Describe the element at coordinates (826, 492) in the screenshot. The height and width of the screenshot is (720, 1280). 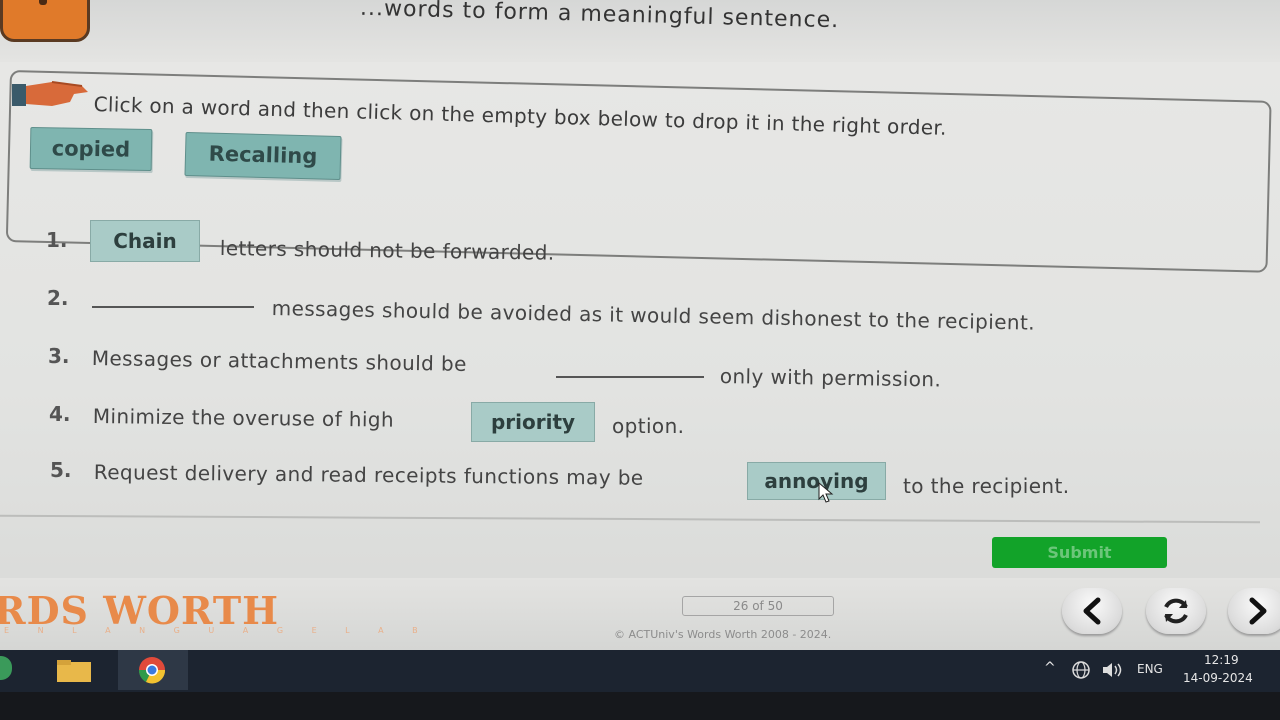
I see `mouse-cursor-icon` at that location.